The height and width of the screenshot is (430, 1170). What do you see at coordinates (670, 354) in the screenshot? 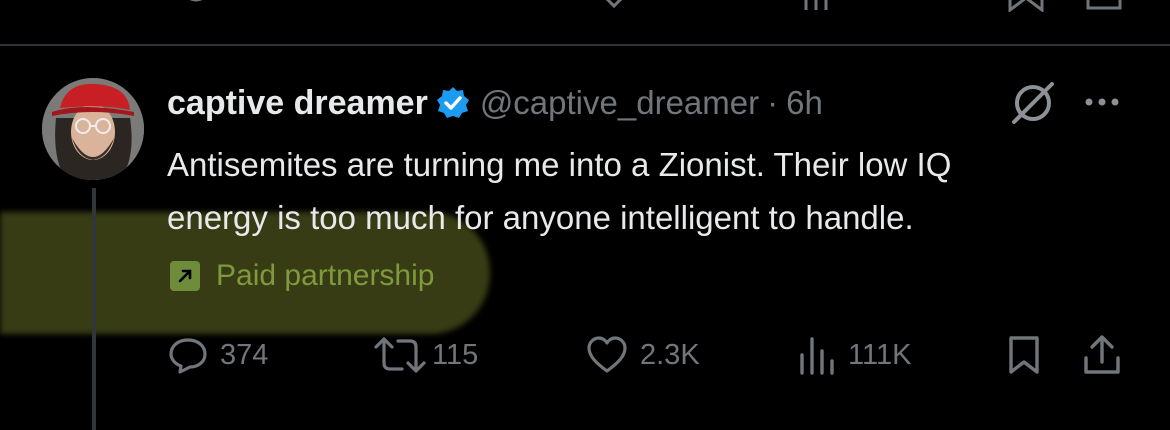
I see `like-count: 2.3K` at bounding box center [670, 354].